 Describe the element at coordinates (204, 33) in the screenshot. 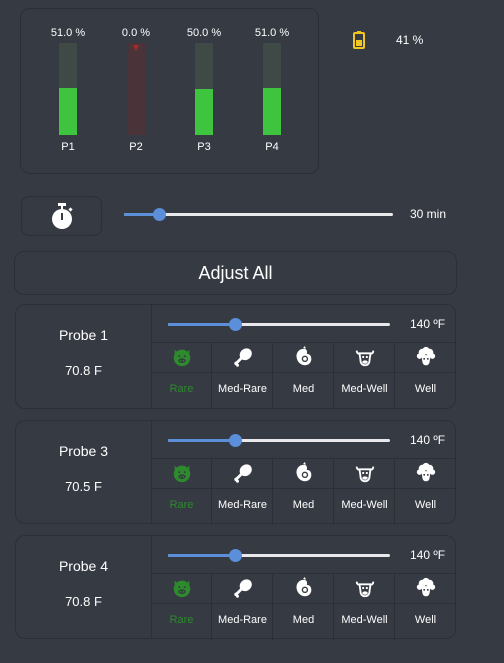

I see `probe-bar-percent: 50.0 %` at that location.